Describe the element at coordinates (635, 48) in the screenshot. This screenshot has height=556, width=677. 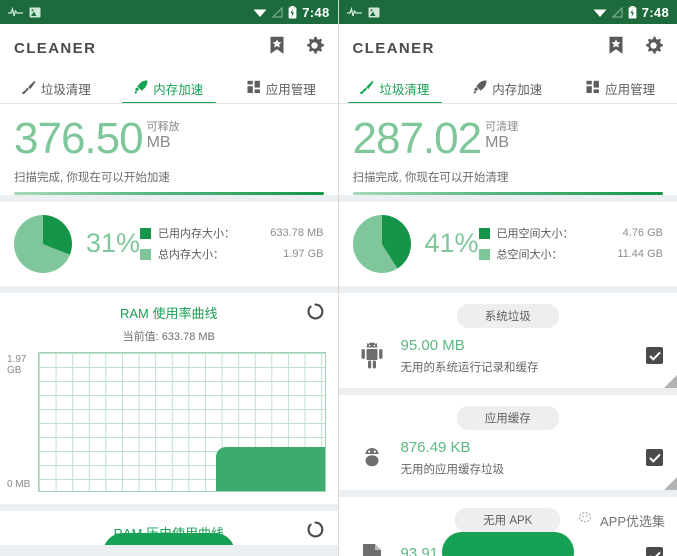
I see `app-bar-actions-right` at that location.